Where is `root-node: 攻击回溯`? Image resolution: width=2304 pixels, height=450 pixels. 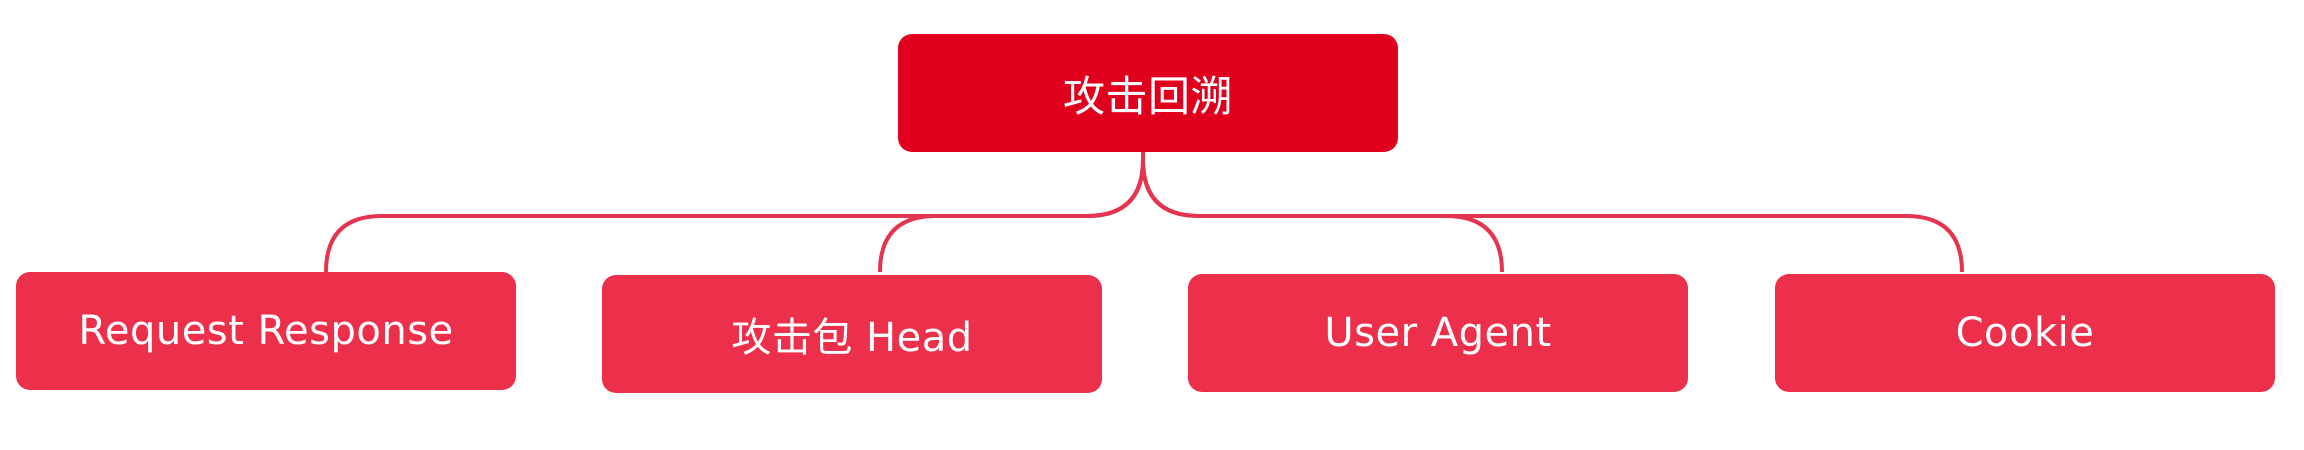
root-node: 攻击回溯 is located at coordinates (1148, 93).